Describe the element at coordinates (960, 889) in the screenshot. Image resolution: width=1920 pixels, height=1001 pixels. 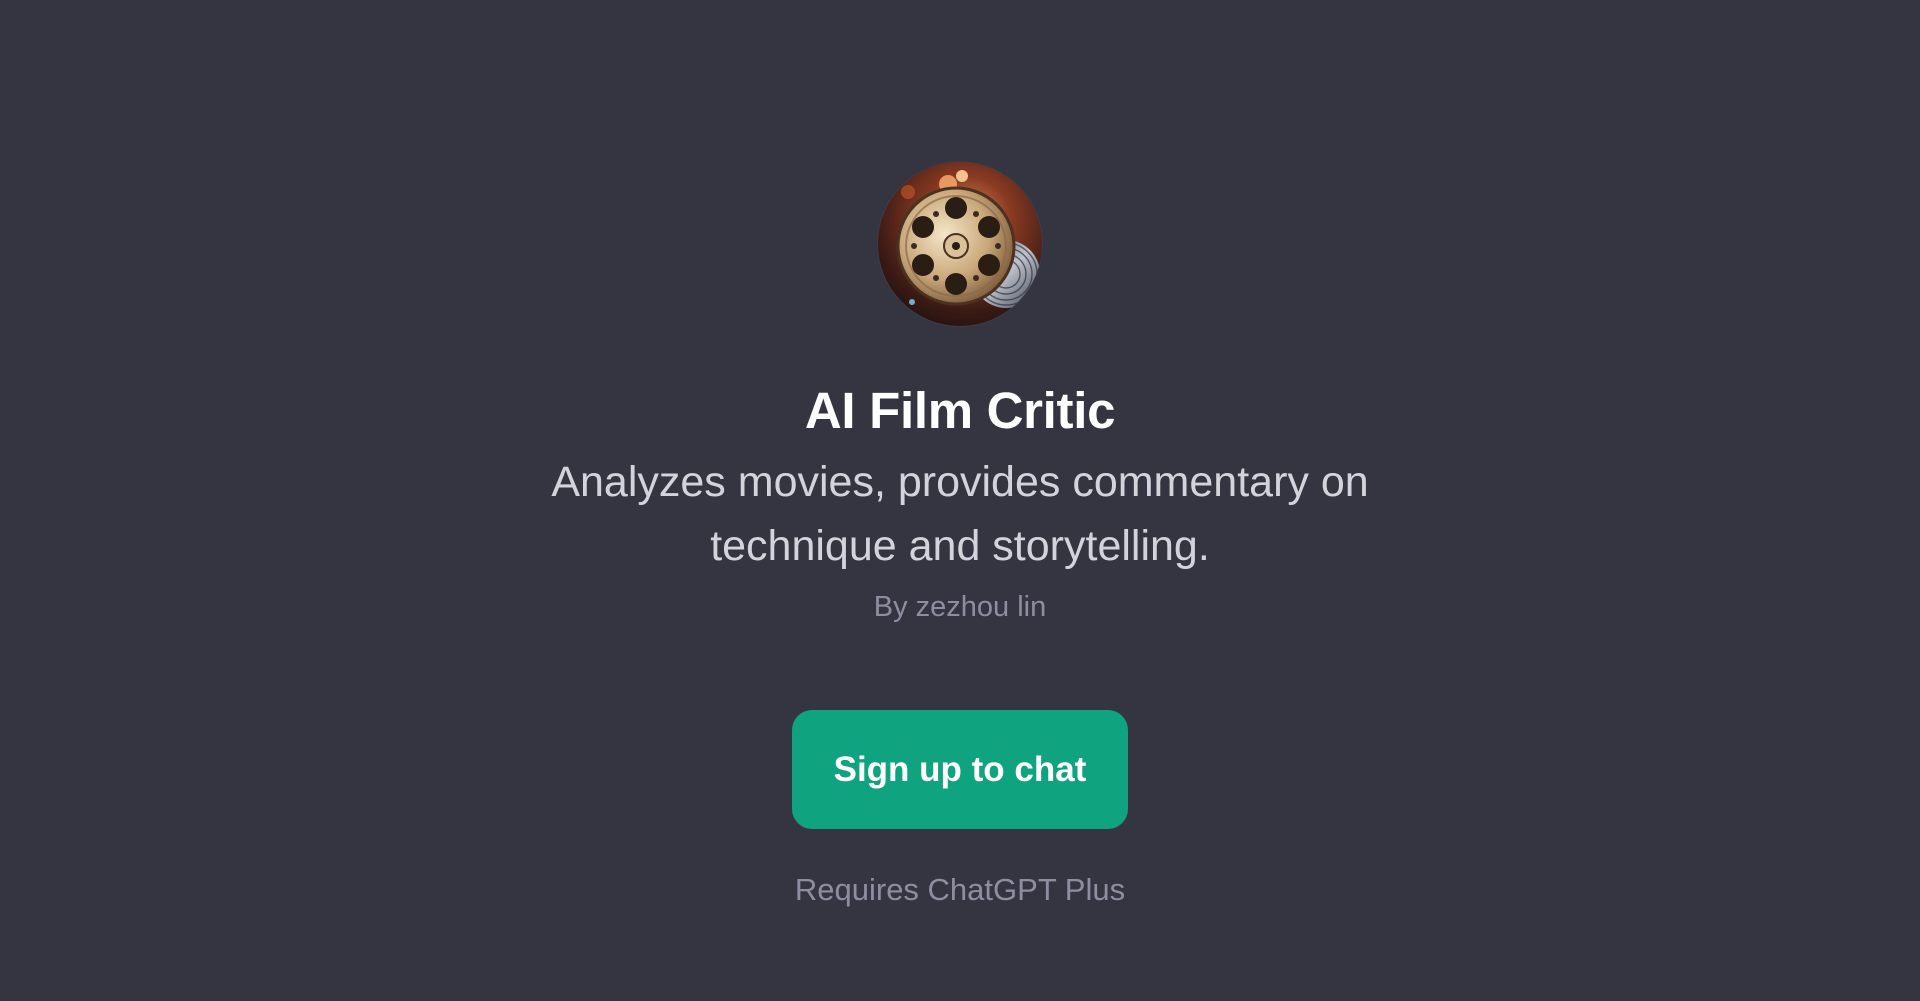
I see `plan-requirement-note: Requires ChatGPT Plus` at that location.